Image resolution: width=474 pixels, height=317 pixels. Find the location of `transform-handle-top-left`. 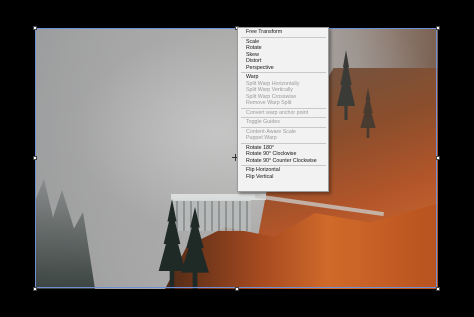

transform-handle-top-left is located at coordinates (35, 28).